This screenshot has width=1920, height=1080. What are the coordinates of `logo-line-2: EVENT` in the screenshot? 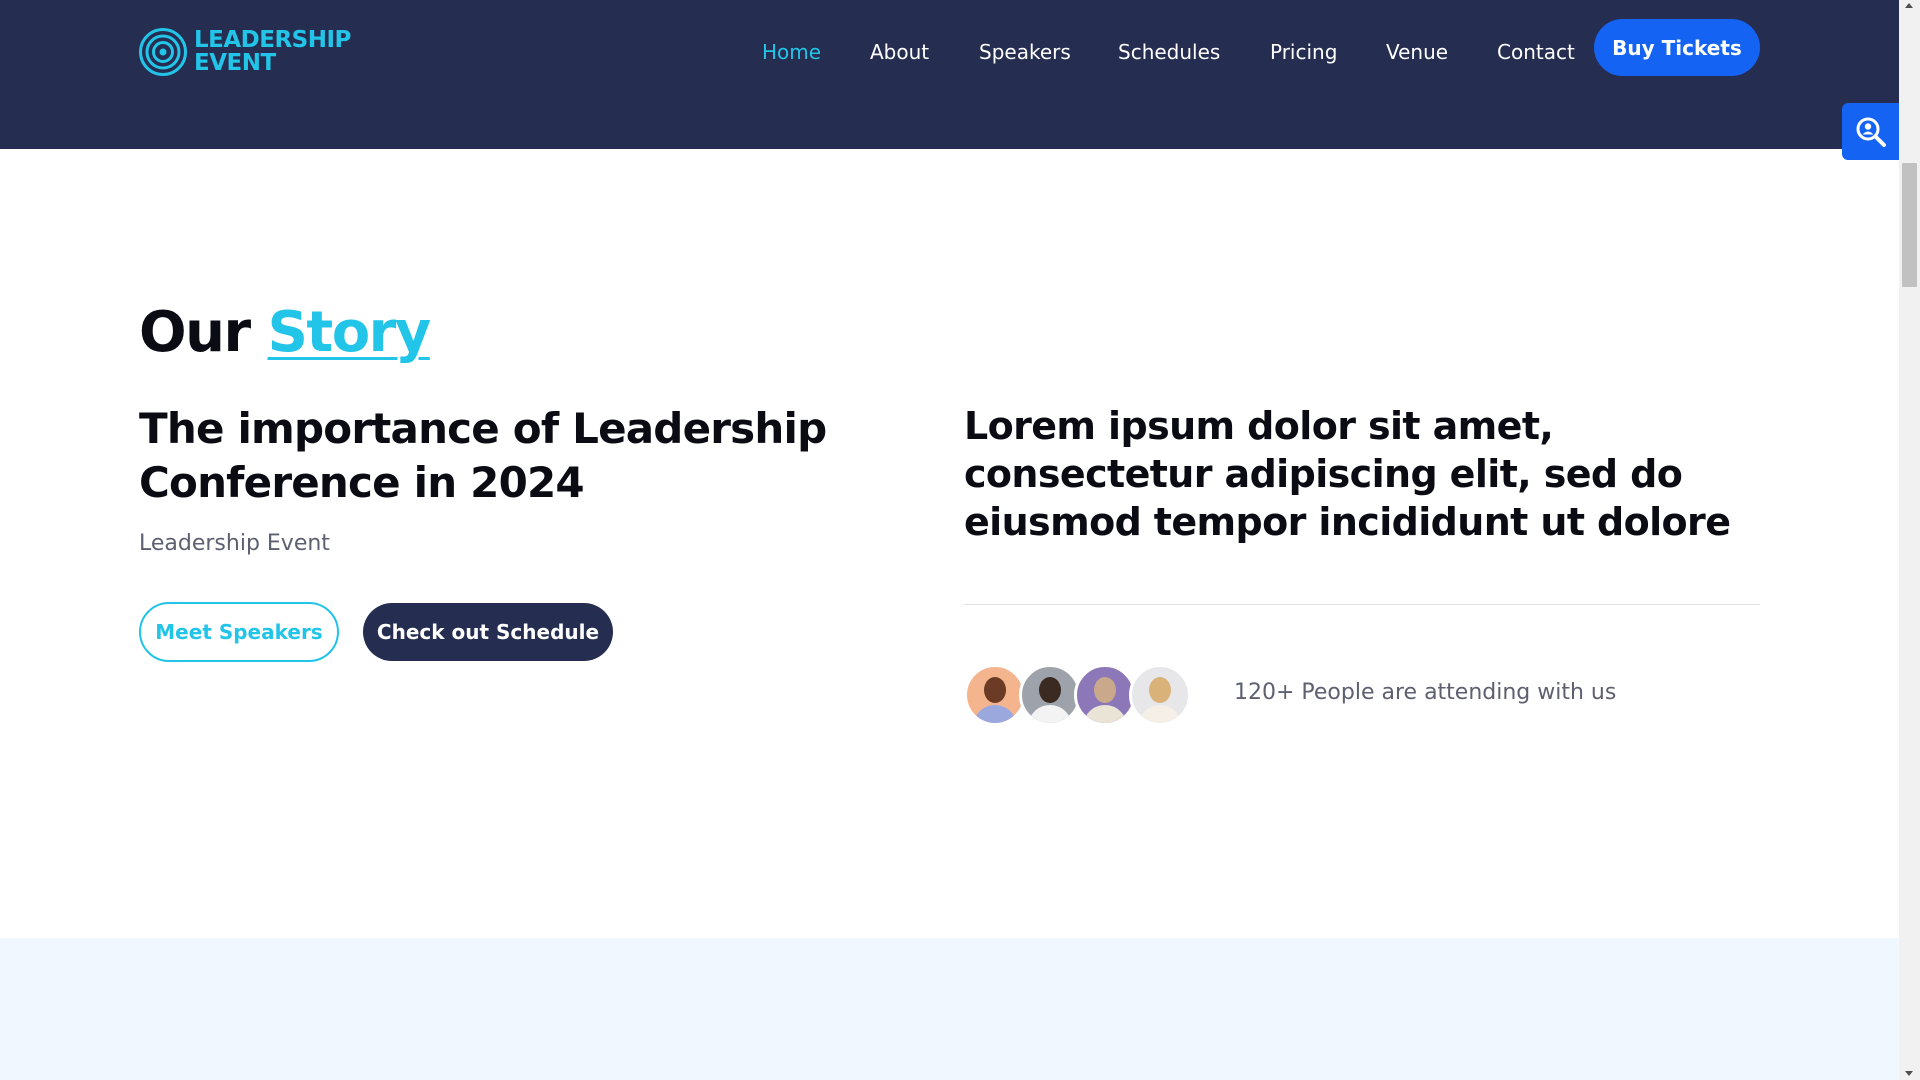 It's located at (235, 63).